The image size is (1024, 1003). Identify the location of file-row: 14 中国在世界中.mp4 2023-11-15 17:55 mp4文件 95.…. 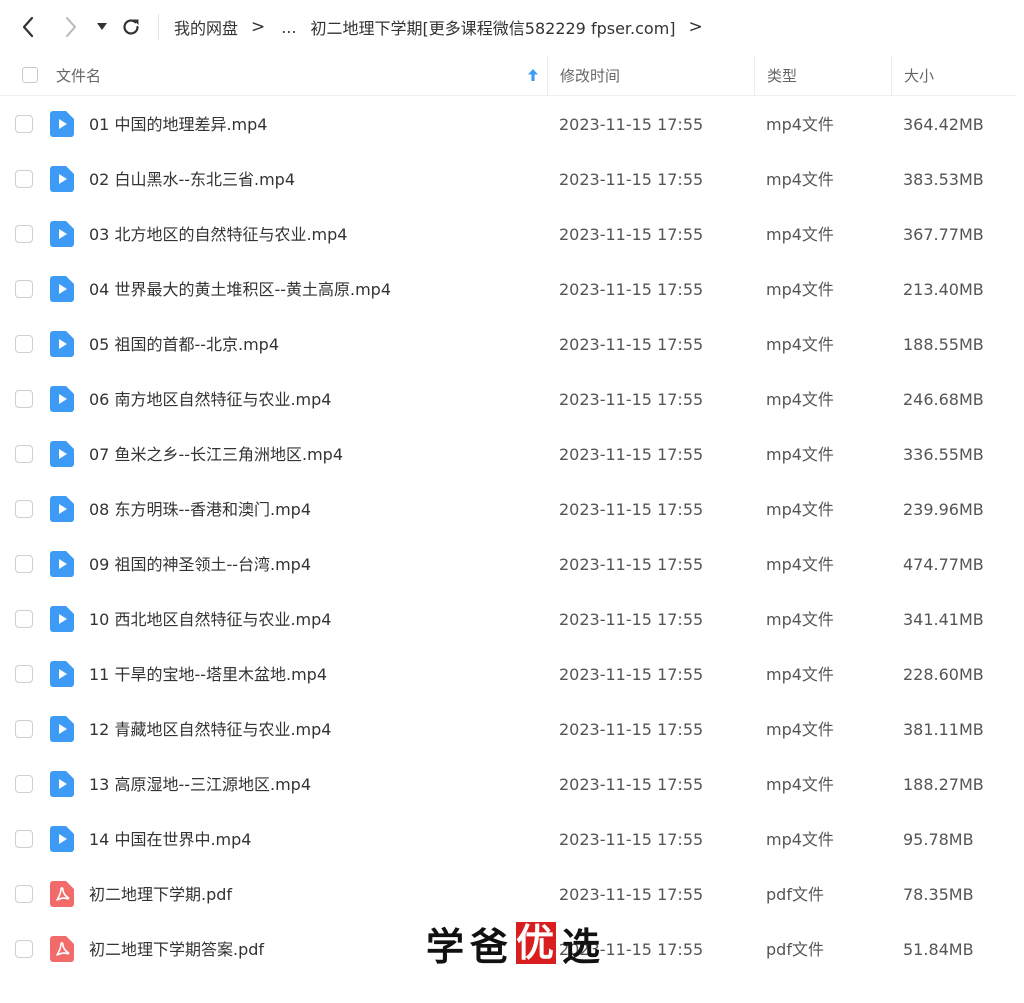
(508, 839).